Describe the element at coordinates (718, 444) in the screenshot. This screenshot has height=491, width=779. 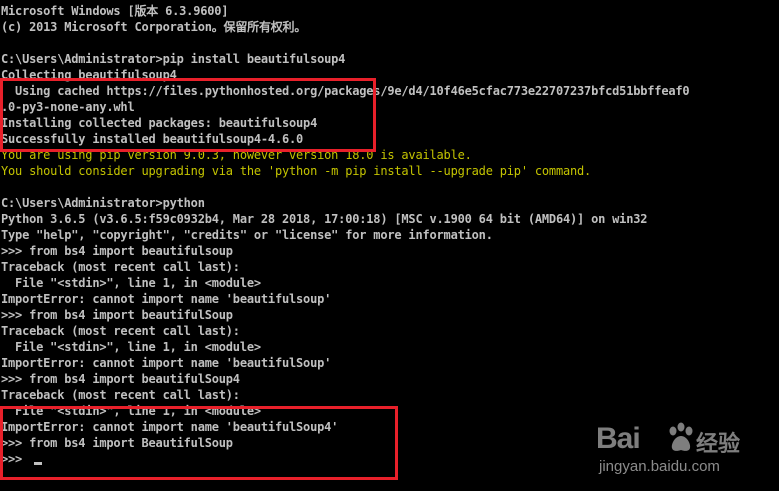
I see `watermark-jingyan-text: 经验` at that location.